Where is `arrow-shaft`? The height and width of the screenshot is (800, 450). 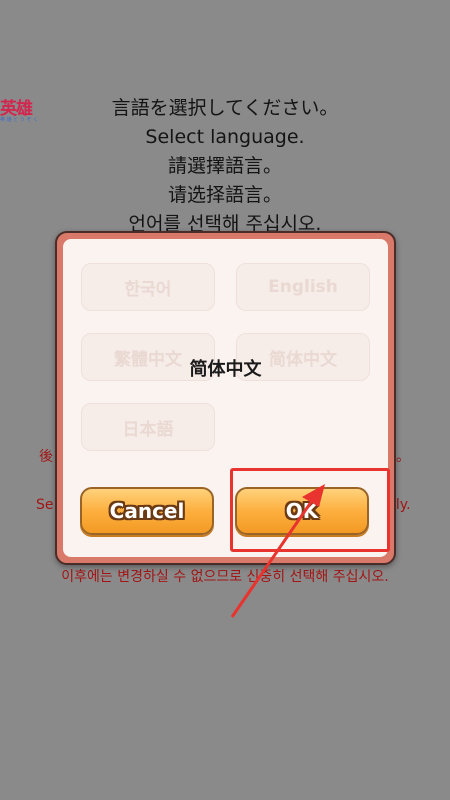
arrow-shaft is located at coordinates (275, 554).